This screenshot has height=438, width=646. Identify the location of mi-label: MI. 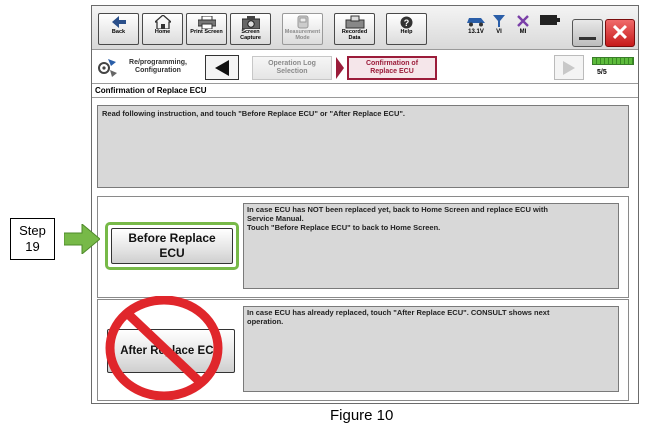
(523, 32).